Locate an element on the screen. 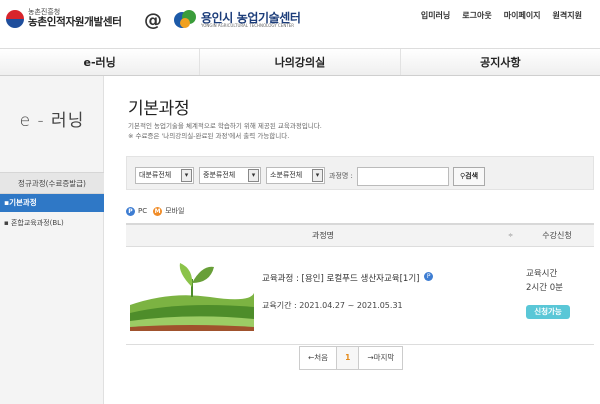 Image resolution: width=600 pixels, height=404 pixels. page-number-current: 1 is located at coordinates (348, 358).